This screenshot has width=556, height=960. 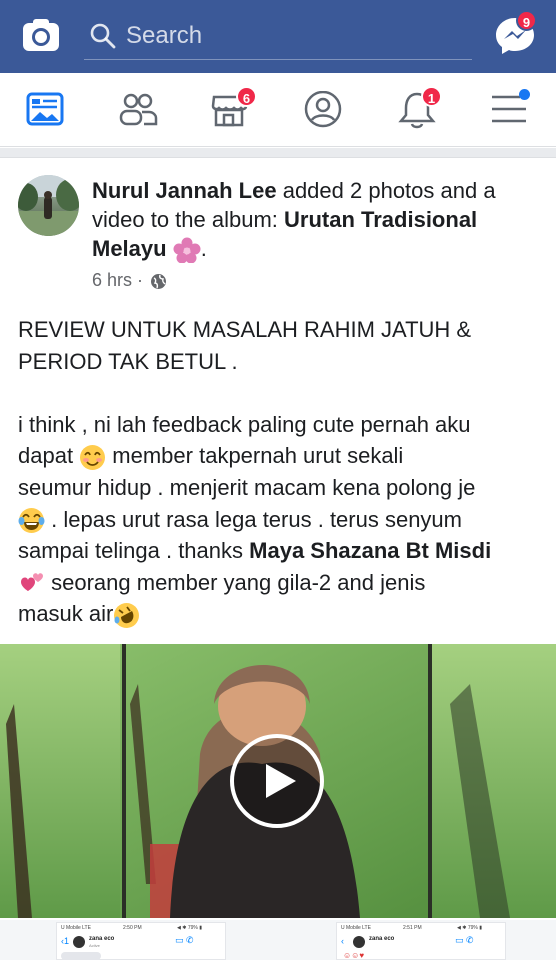 I want to click on header-period: ., so click(x=203, y=248).